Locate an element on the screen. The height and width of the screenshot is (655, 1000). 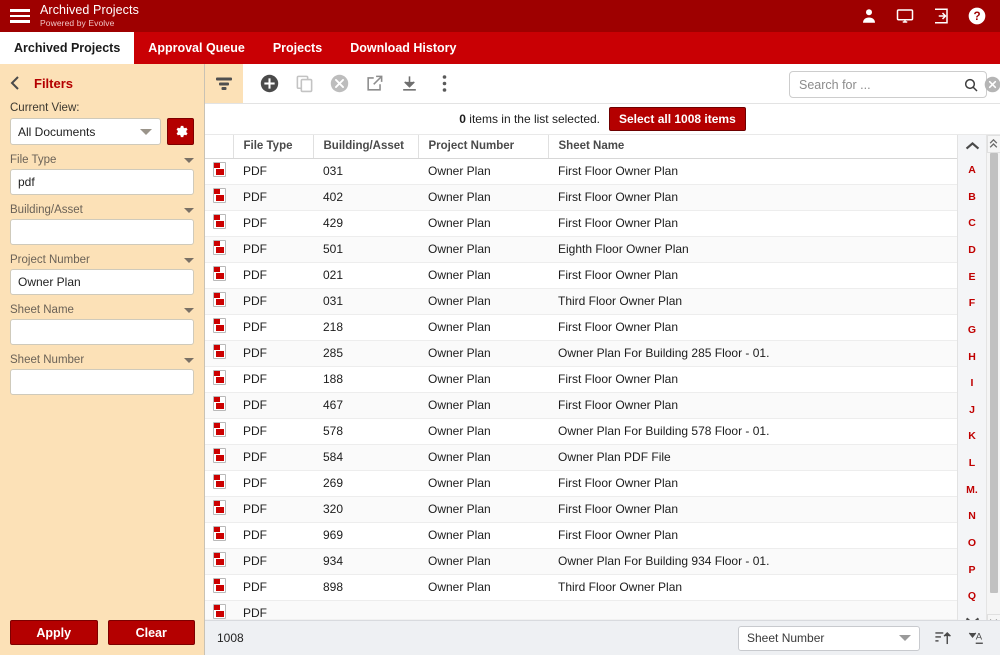
alpha-index-item: F is located at coordinates (972, 303).